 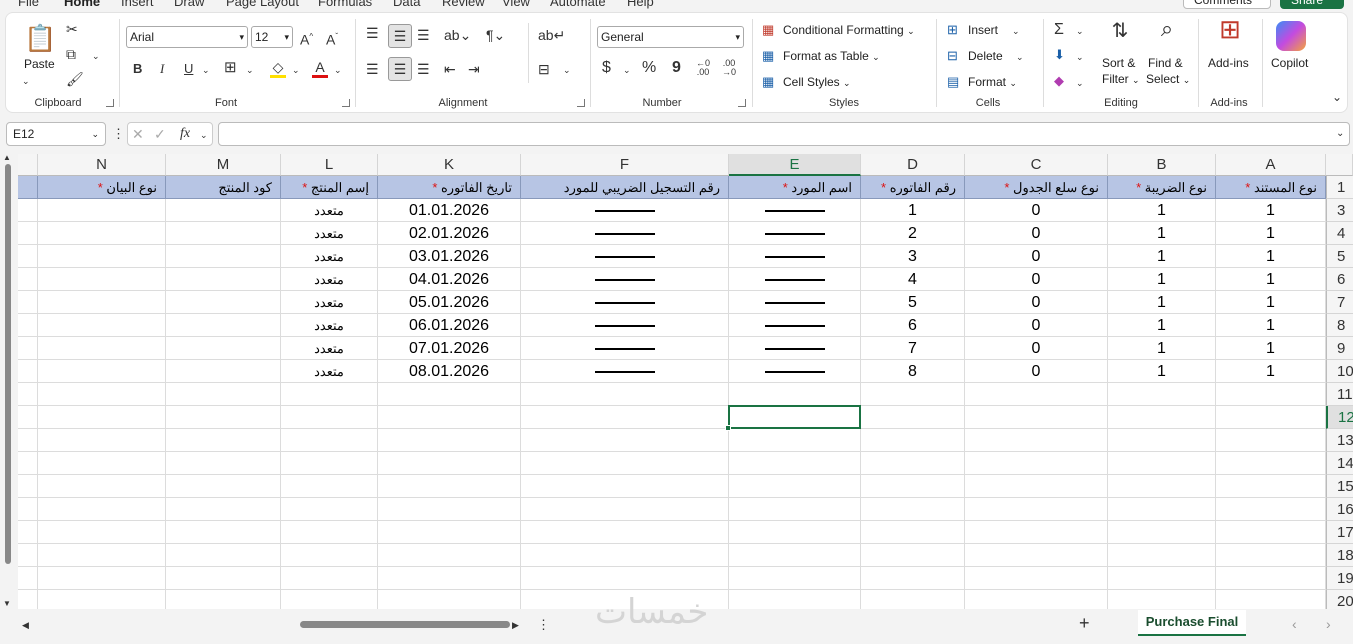 What do you see at coordinates (1059, 30) in the screenshot?
I see `autosum-icon: Σ` at bounding box center [1059, 30].